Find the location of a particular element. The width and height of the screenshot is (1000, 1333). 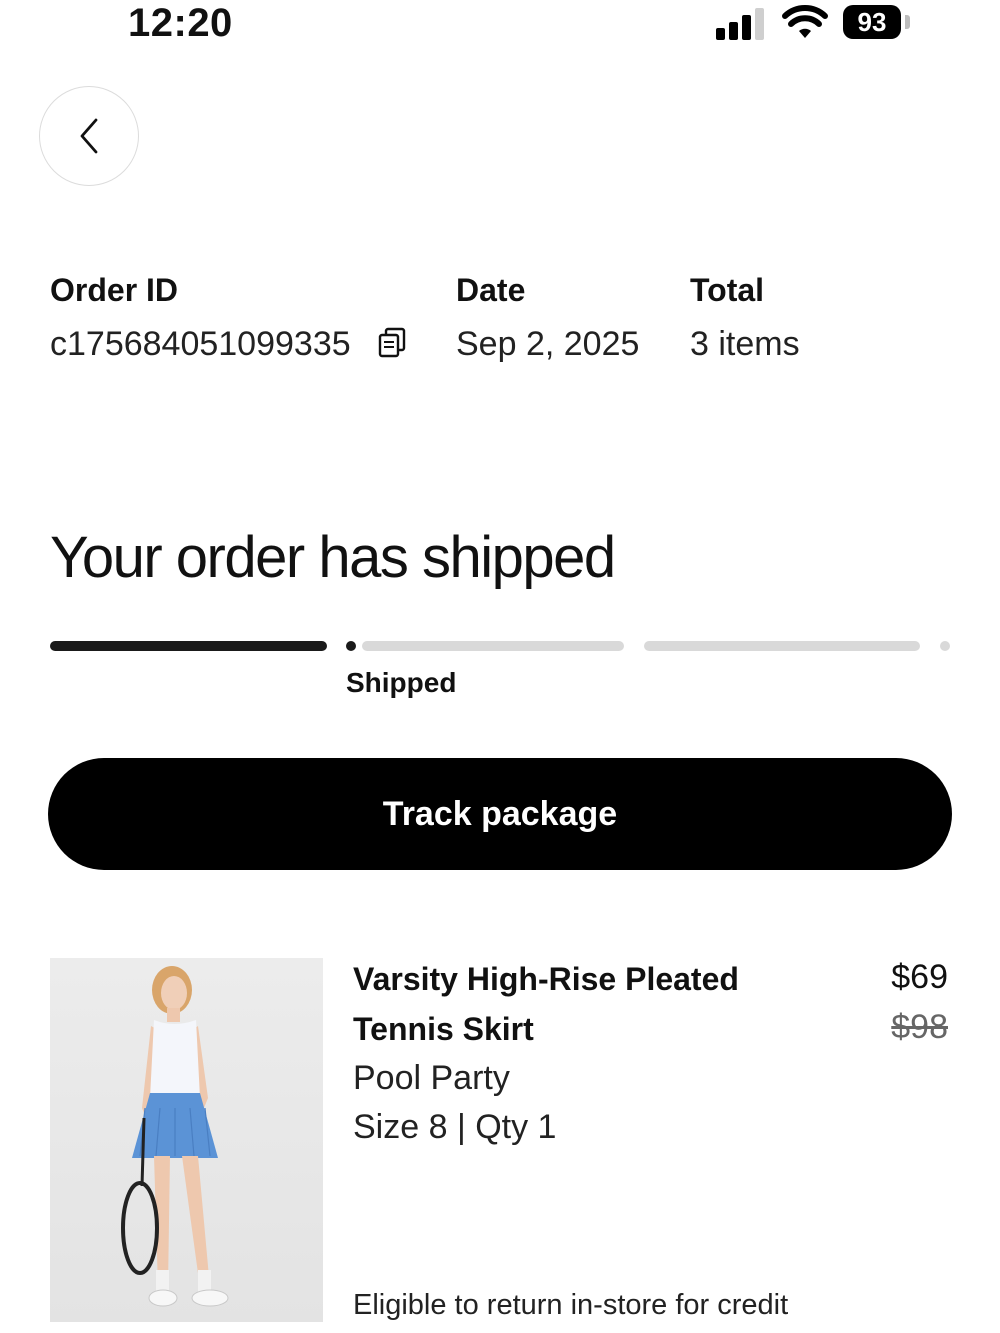

battery-icon: 93 is located at coordinates (872, 22).